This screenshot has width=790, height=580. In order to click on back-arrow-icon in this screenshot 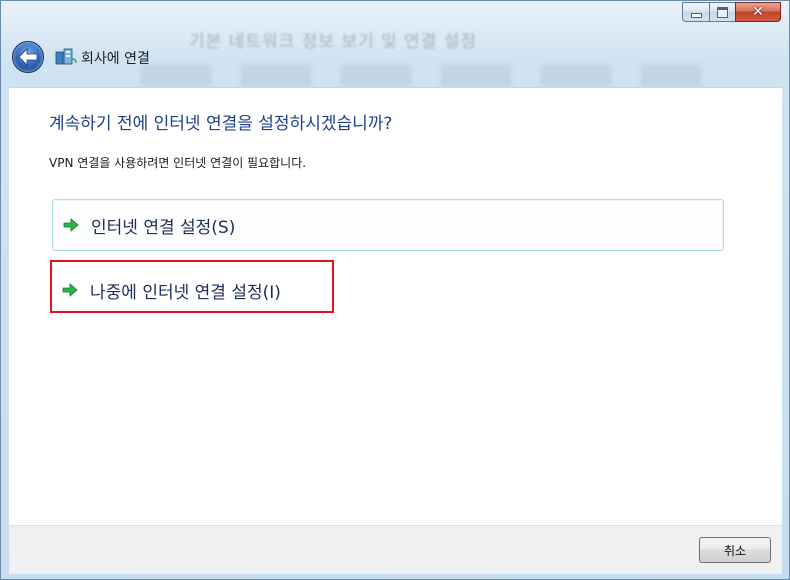, I will do `click(28, 57)`.